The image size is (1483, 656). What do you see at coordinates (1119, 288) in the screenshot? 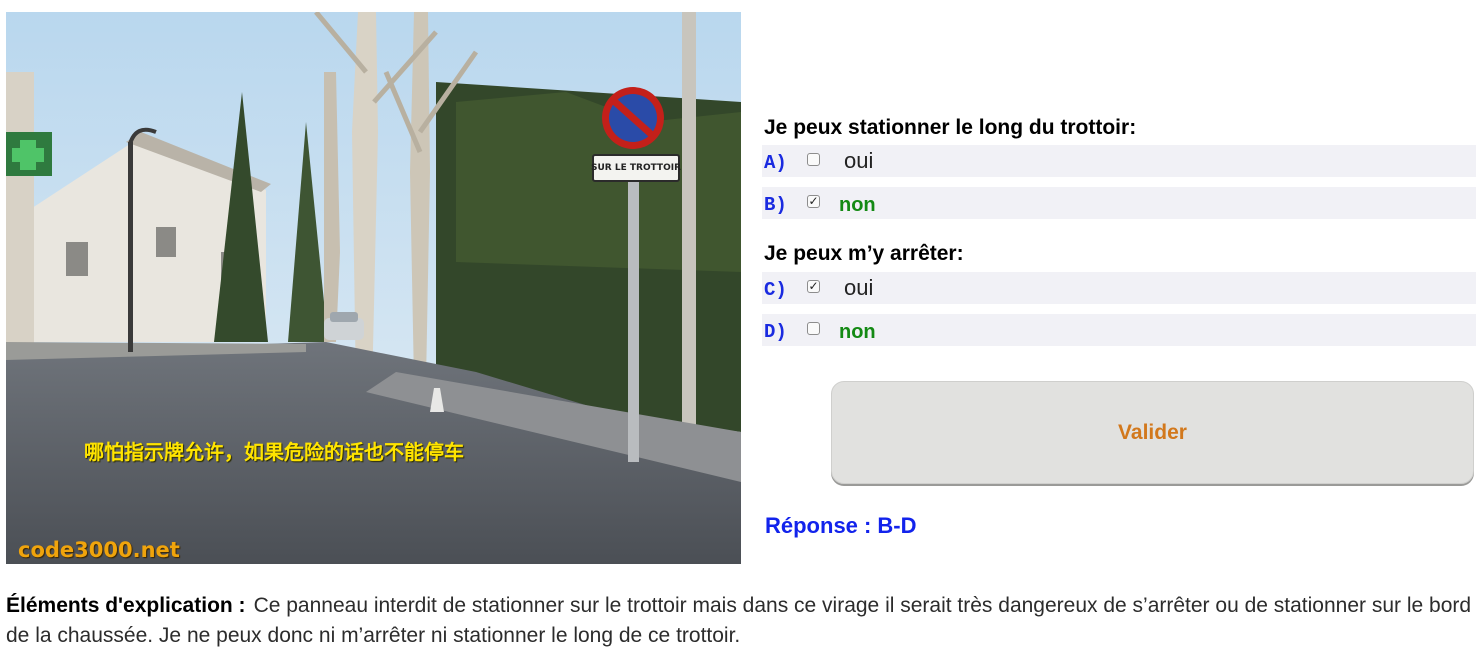
I see `option-row-c: C) ✓ oui` at bounding box center [1119, 288].